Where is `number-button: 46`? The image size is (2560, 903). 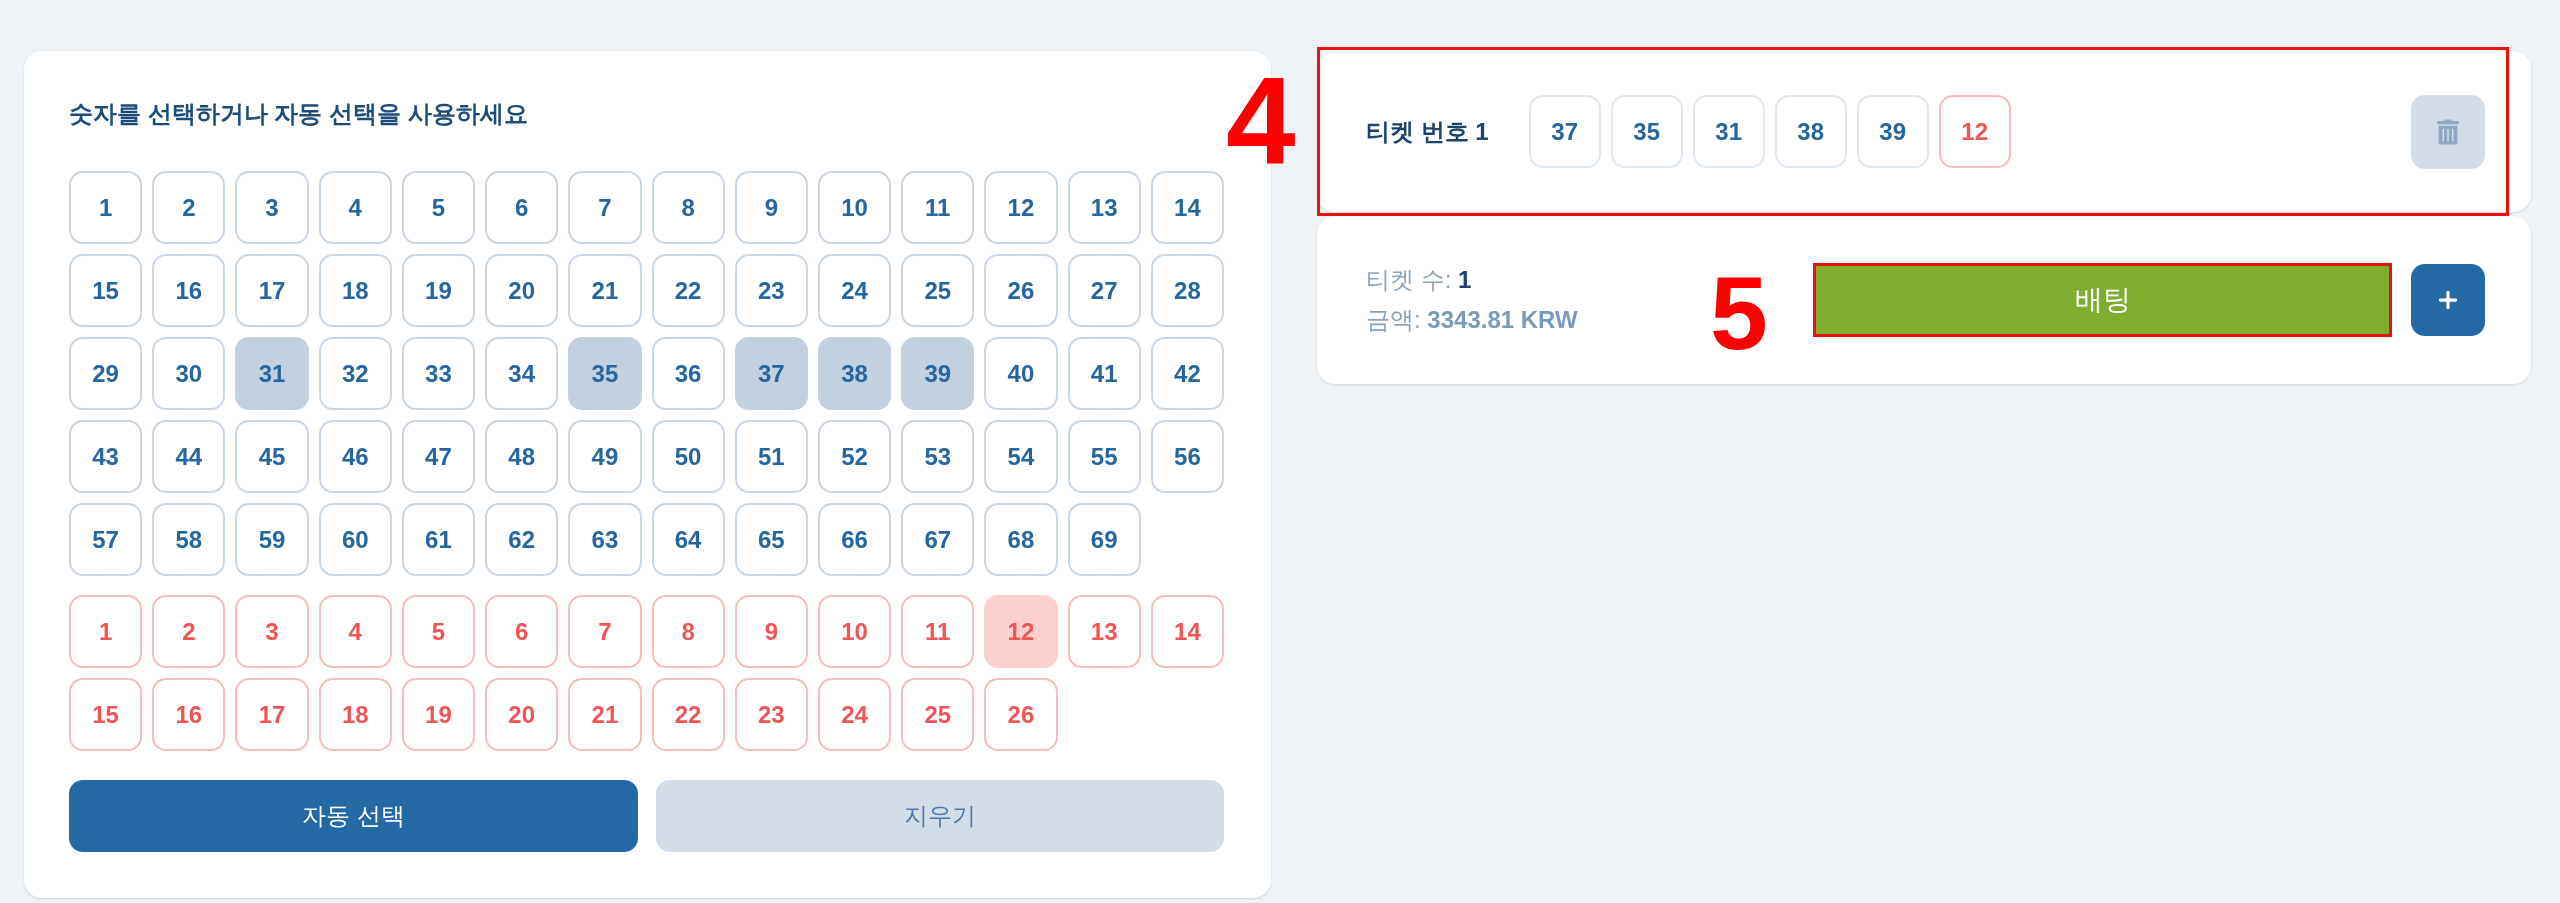
number-button: 46 is located at coordinates (355, 456).